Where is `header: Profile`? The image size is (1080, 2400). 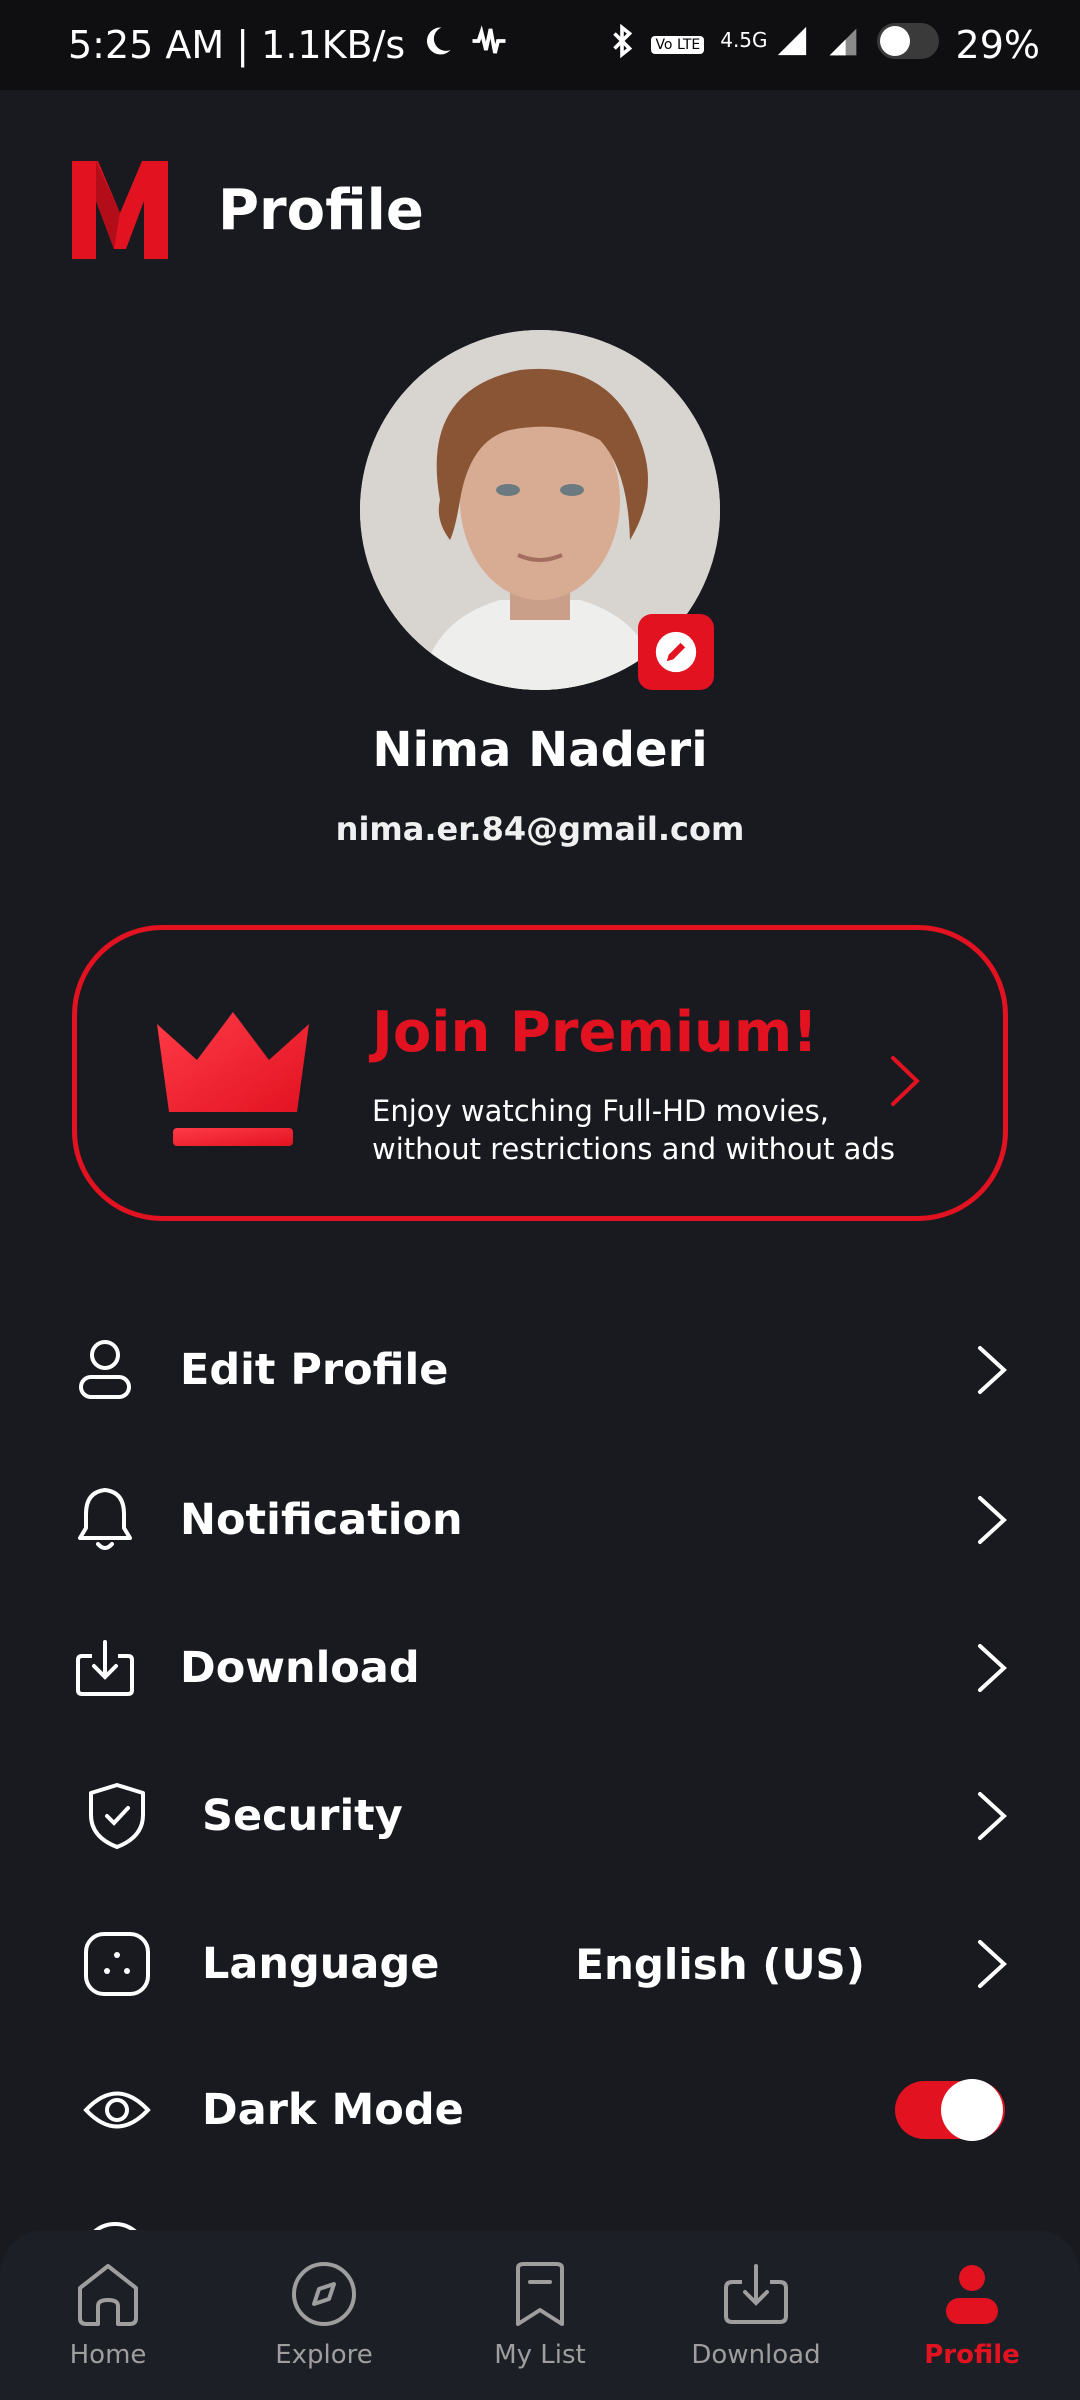 header: Profile is located at coordinates (248, 210).